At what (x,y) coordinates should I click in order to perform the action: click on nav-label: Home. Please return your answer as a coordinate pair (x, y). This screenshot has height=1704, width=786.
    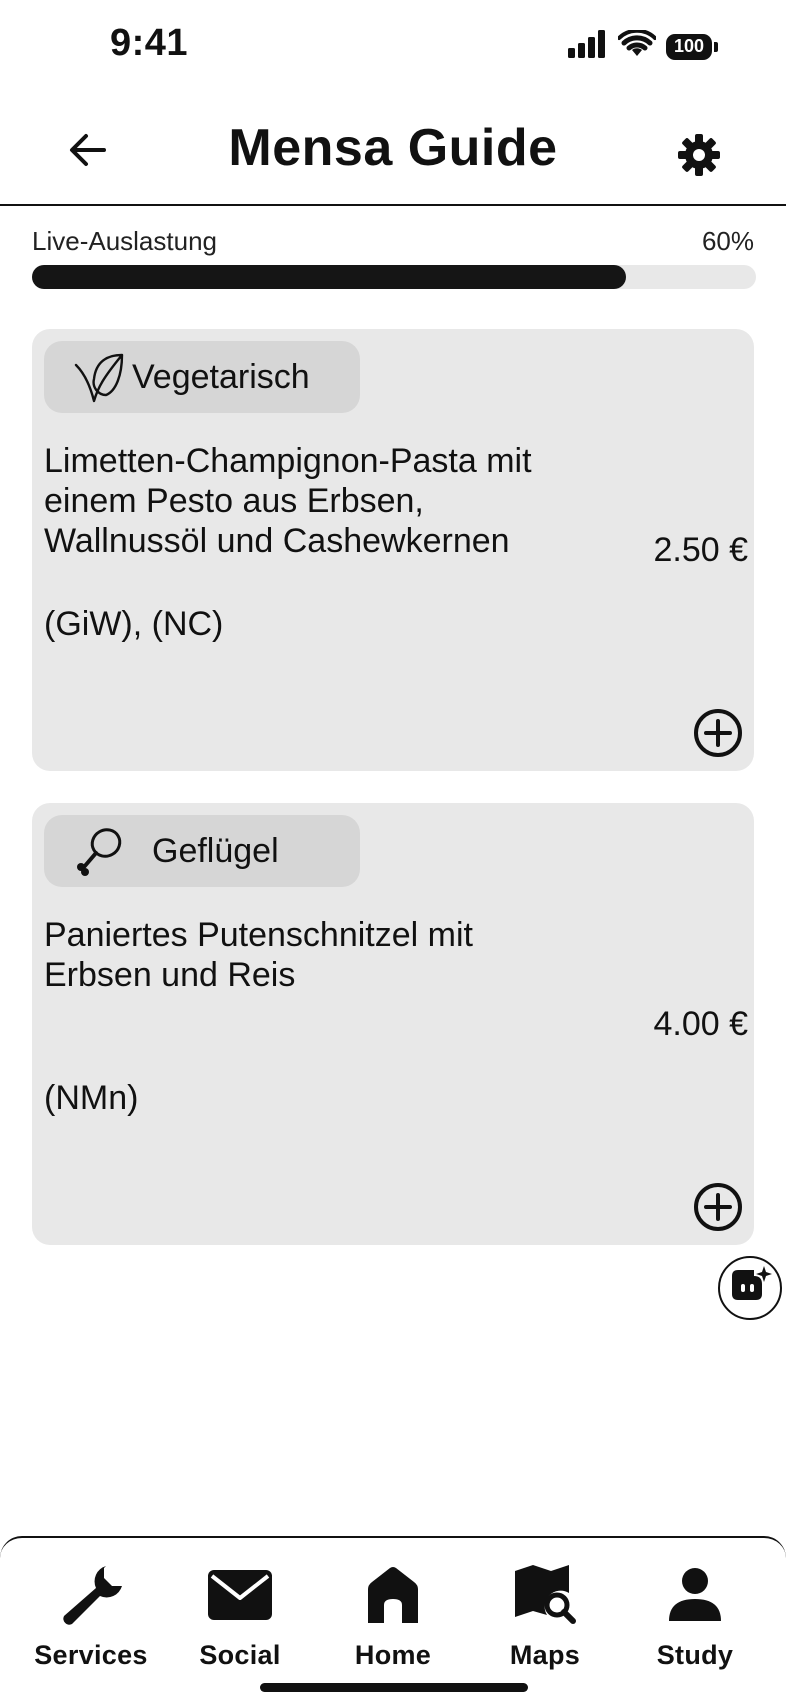
    Looking at the image, I should click on (393, 1655).